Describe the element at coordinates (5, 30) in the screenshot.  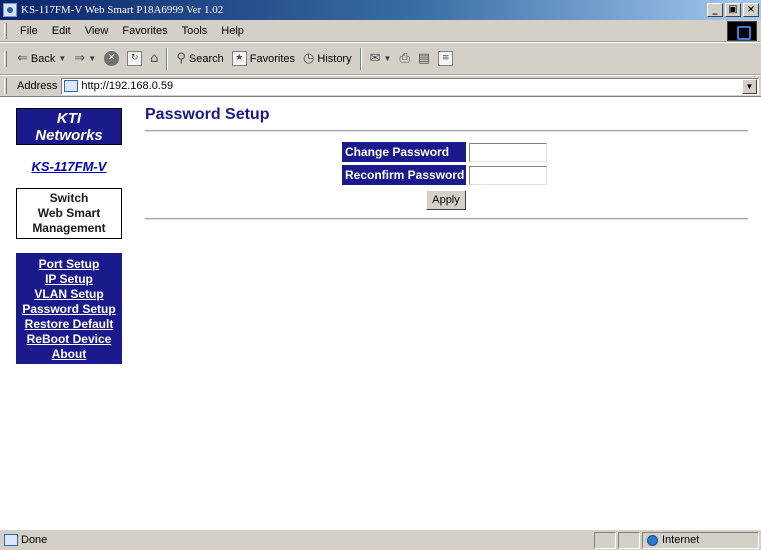
I see `menu-grip` at that location.